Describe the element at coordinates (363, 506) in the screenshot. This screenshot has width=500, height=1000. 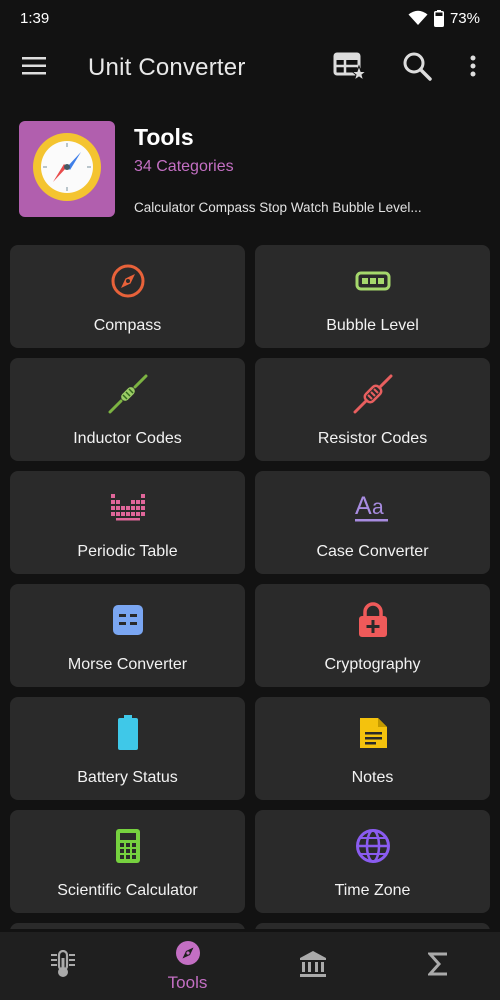
I see `svg-text: A` at that location.